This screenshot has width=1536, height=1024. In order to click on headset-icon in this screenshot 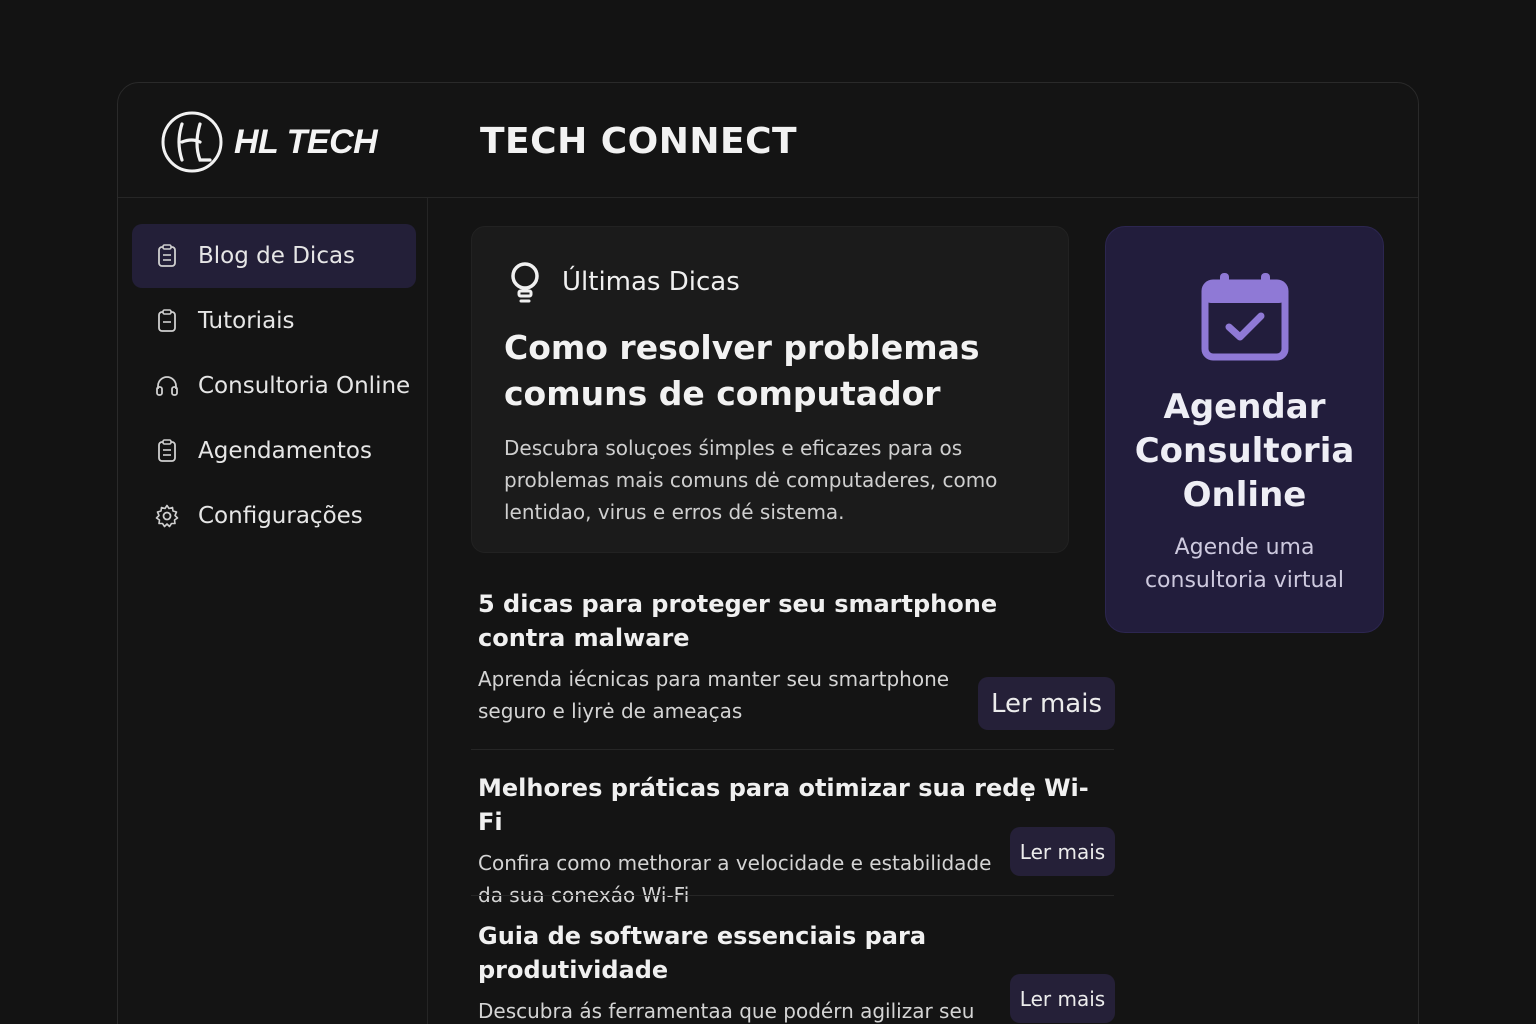, I will do `click(167, 386)`.